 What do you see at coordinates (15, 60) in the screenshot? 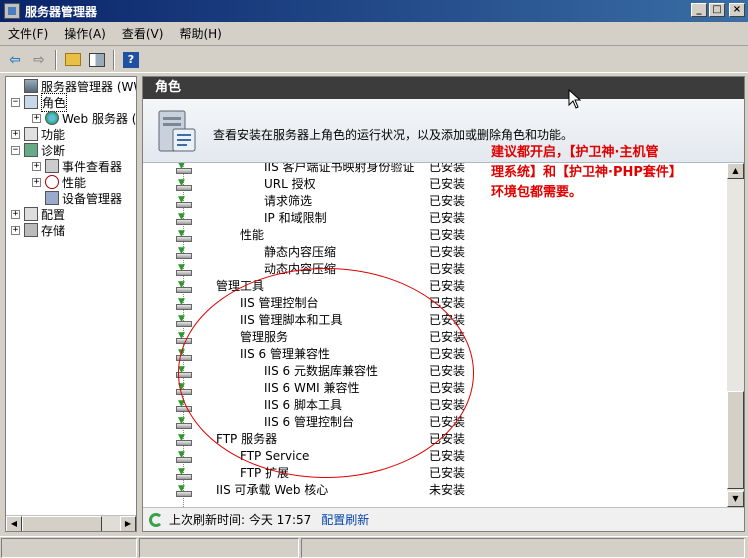
I see `back-button: ⇦` at bounding box center [15, 60].